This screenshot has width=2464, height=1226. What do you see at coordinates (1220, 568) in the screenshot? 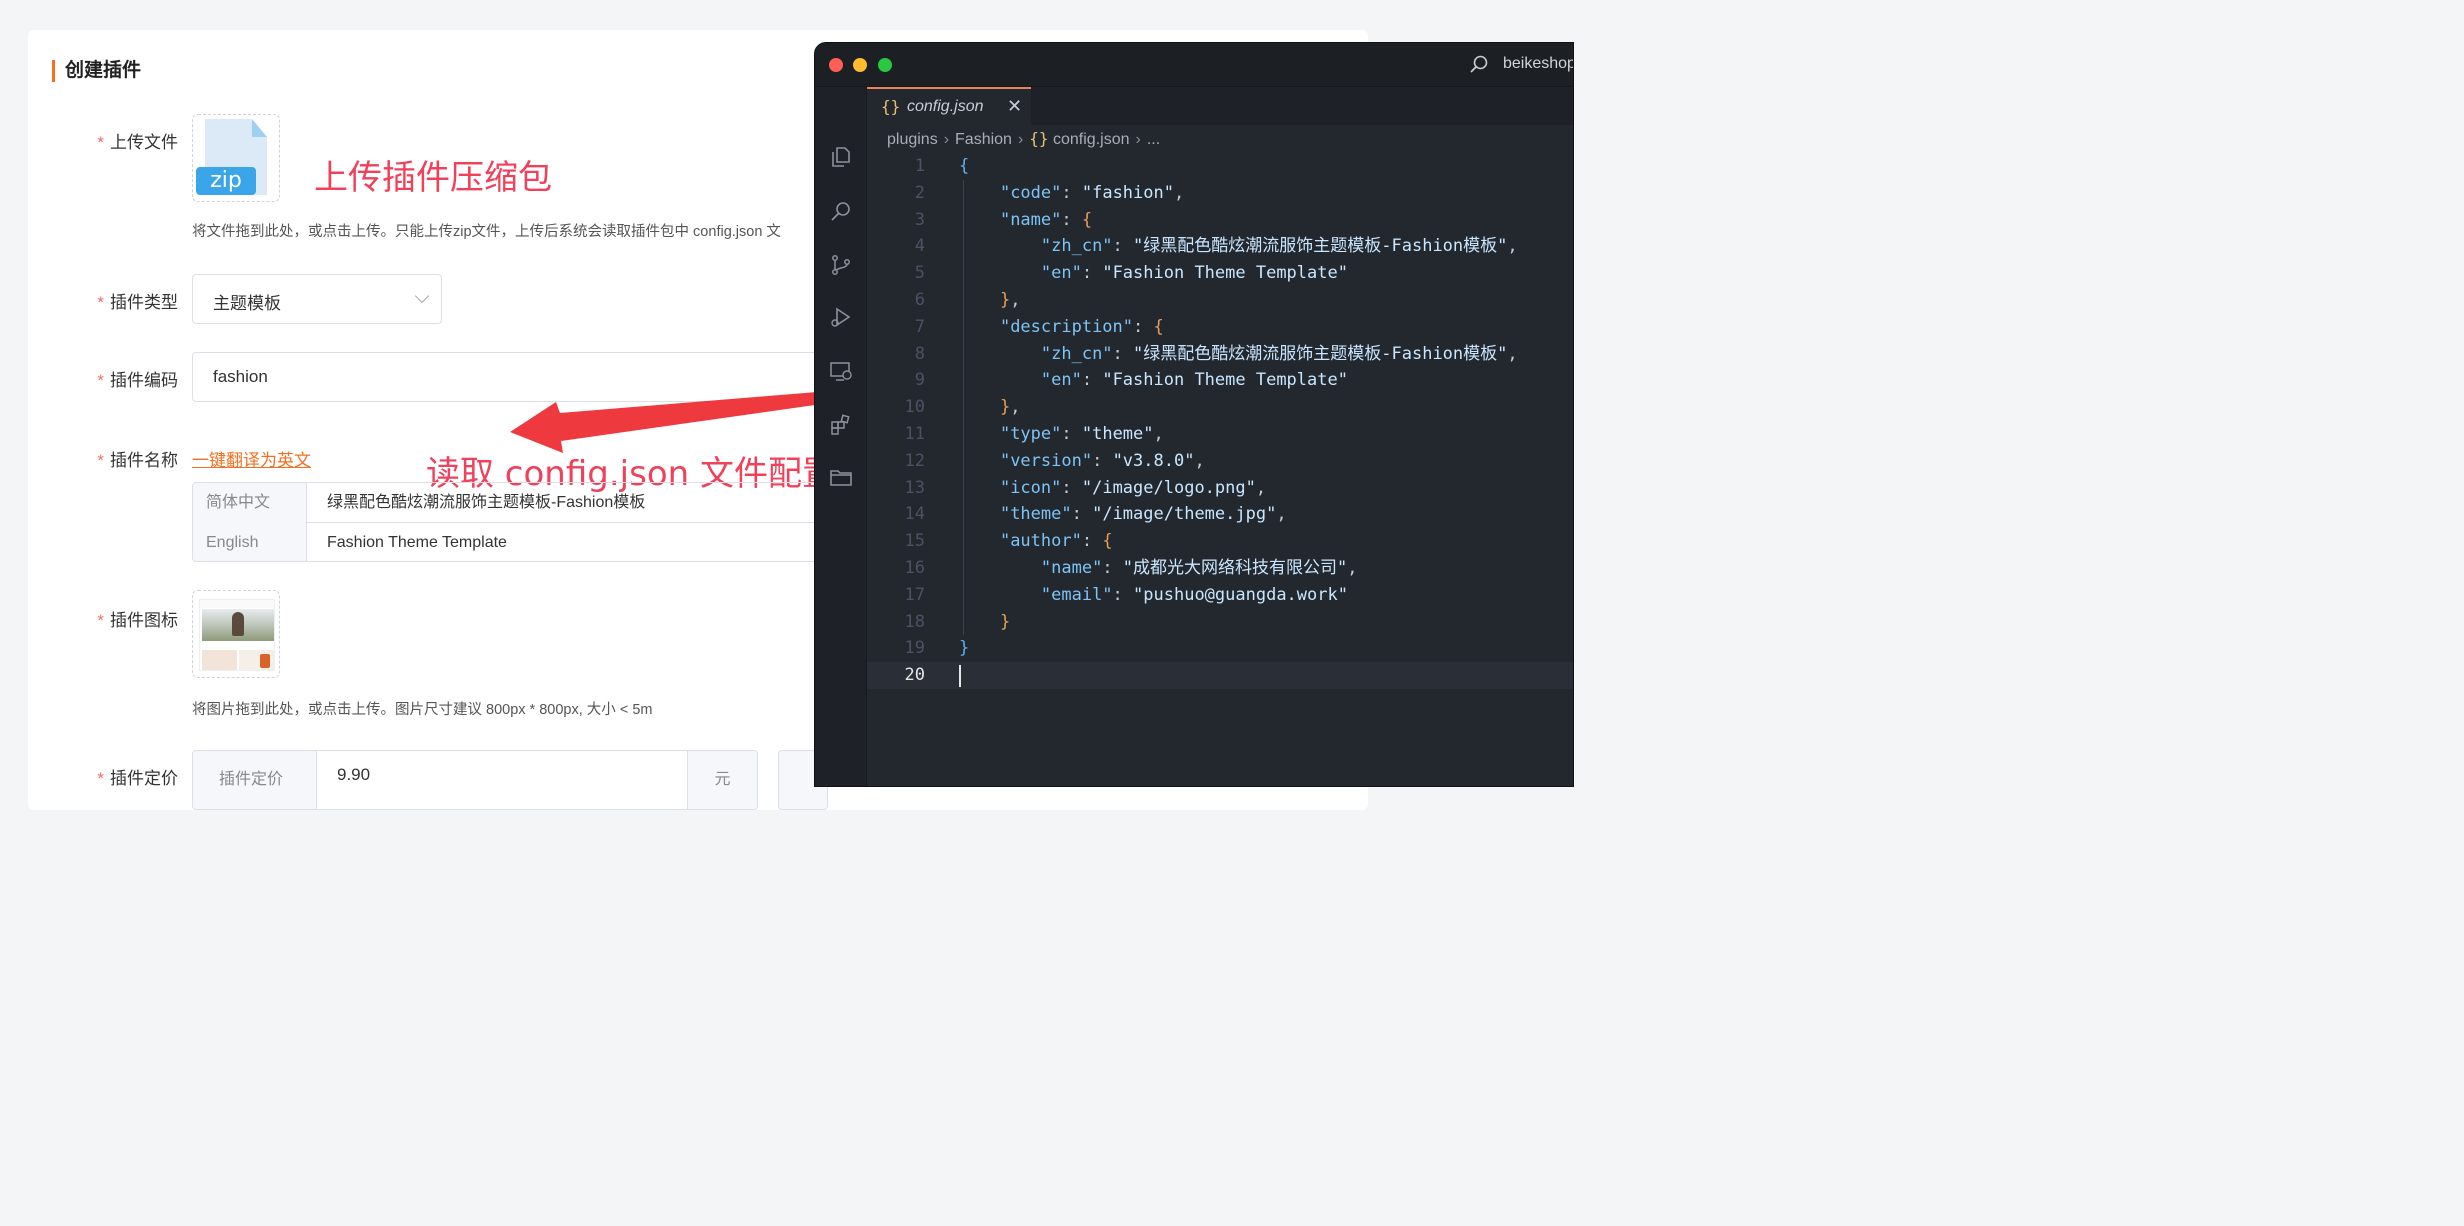
I see `code-line: 16 "name": "成都光大网络科技有限公司",` at bounding box center [1220, 568].